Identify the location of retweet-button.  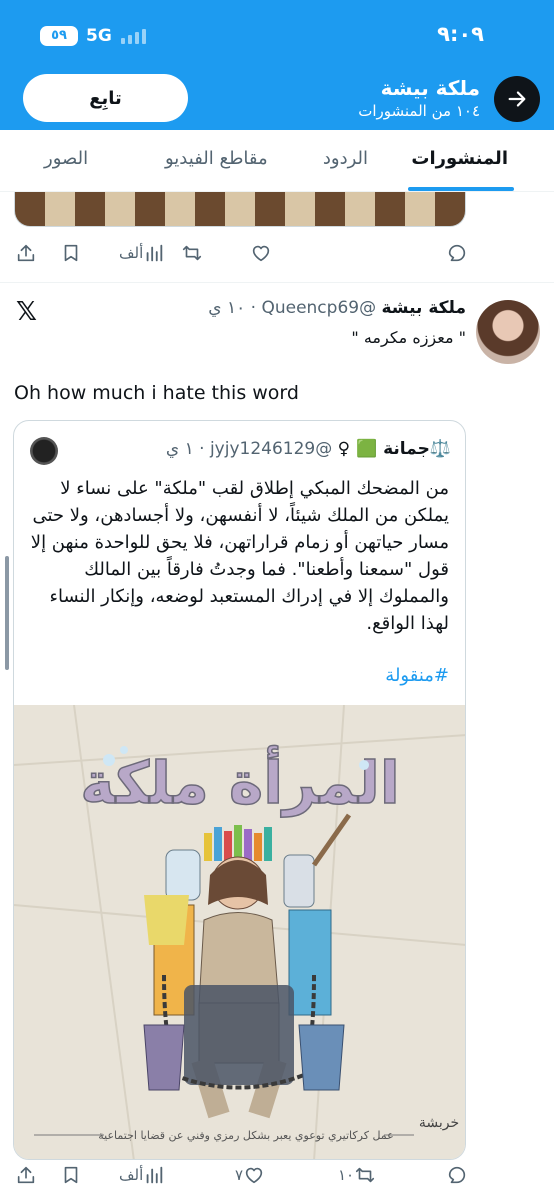
(192, 253).